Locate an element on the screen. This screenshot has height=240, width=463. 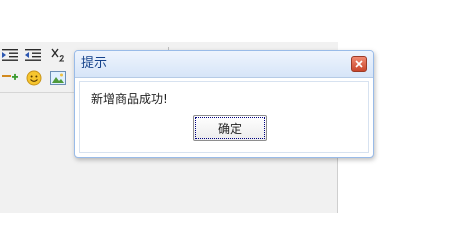
arrow-plus-icon is located at coordinates (10, 78).